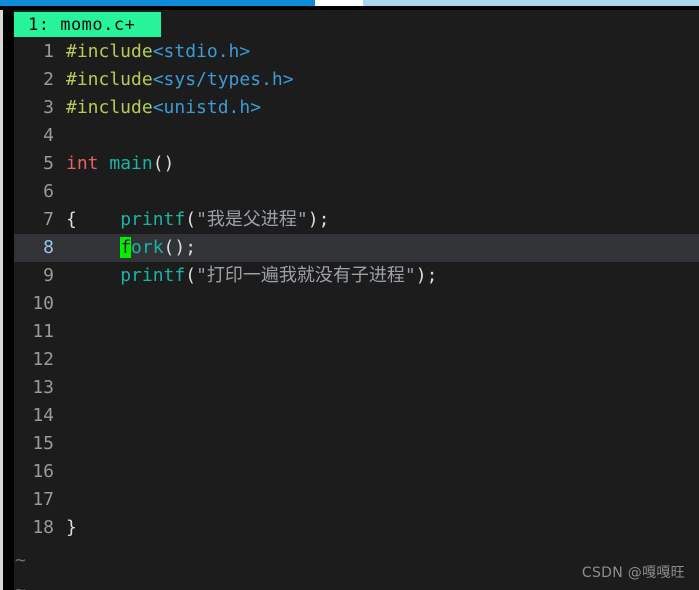 The image size is (699, 590). What do you see at coordinates (48, 247) in the screenshot?
I see `line-number: 8` at bounding box center [48, 247].